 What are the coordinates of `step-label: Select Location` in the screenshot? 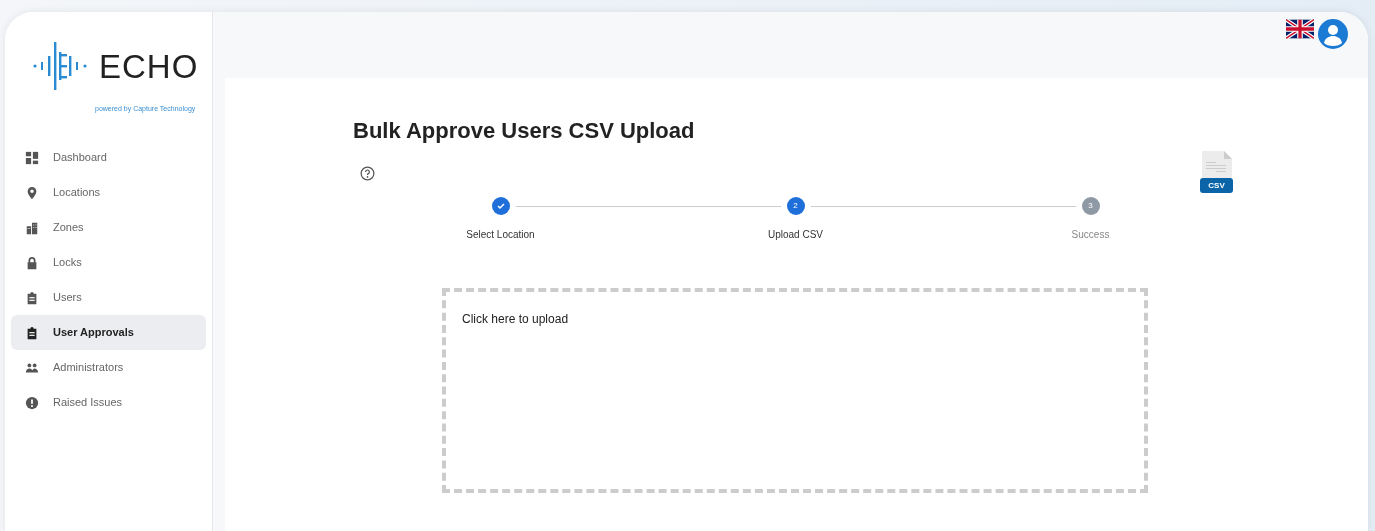 It's located at (500, 235).